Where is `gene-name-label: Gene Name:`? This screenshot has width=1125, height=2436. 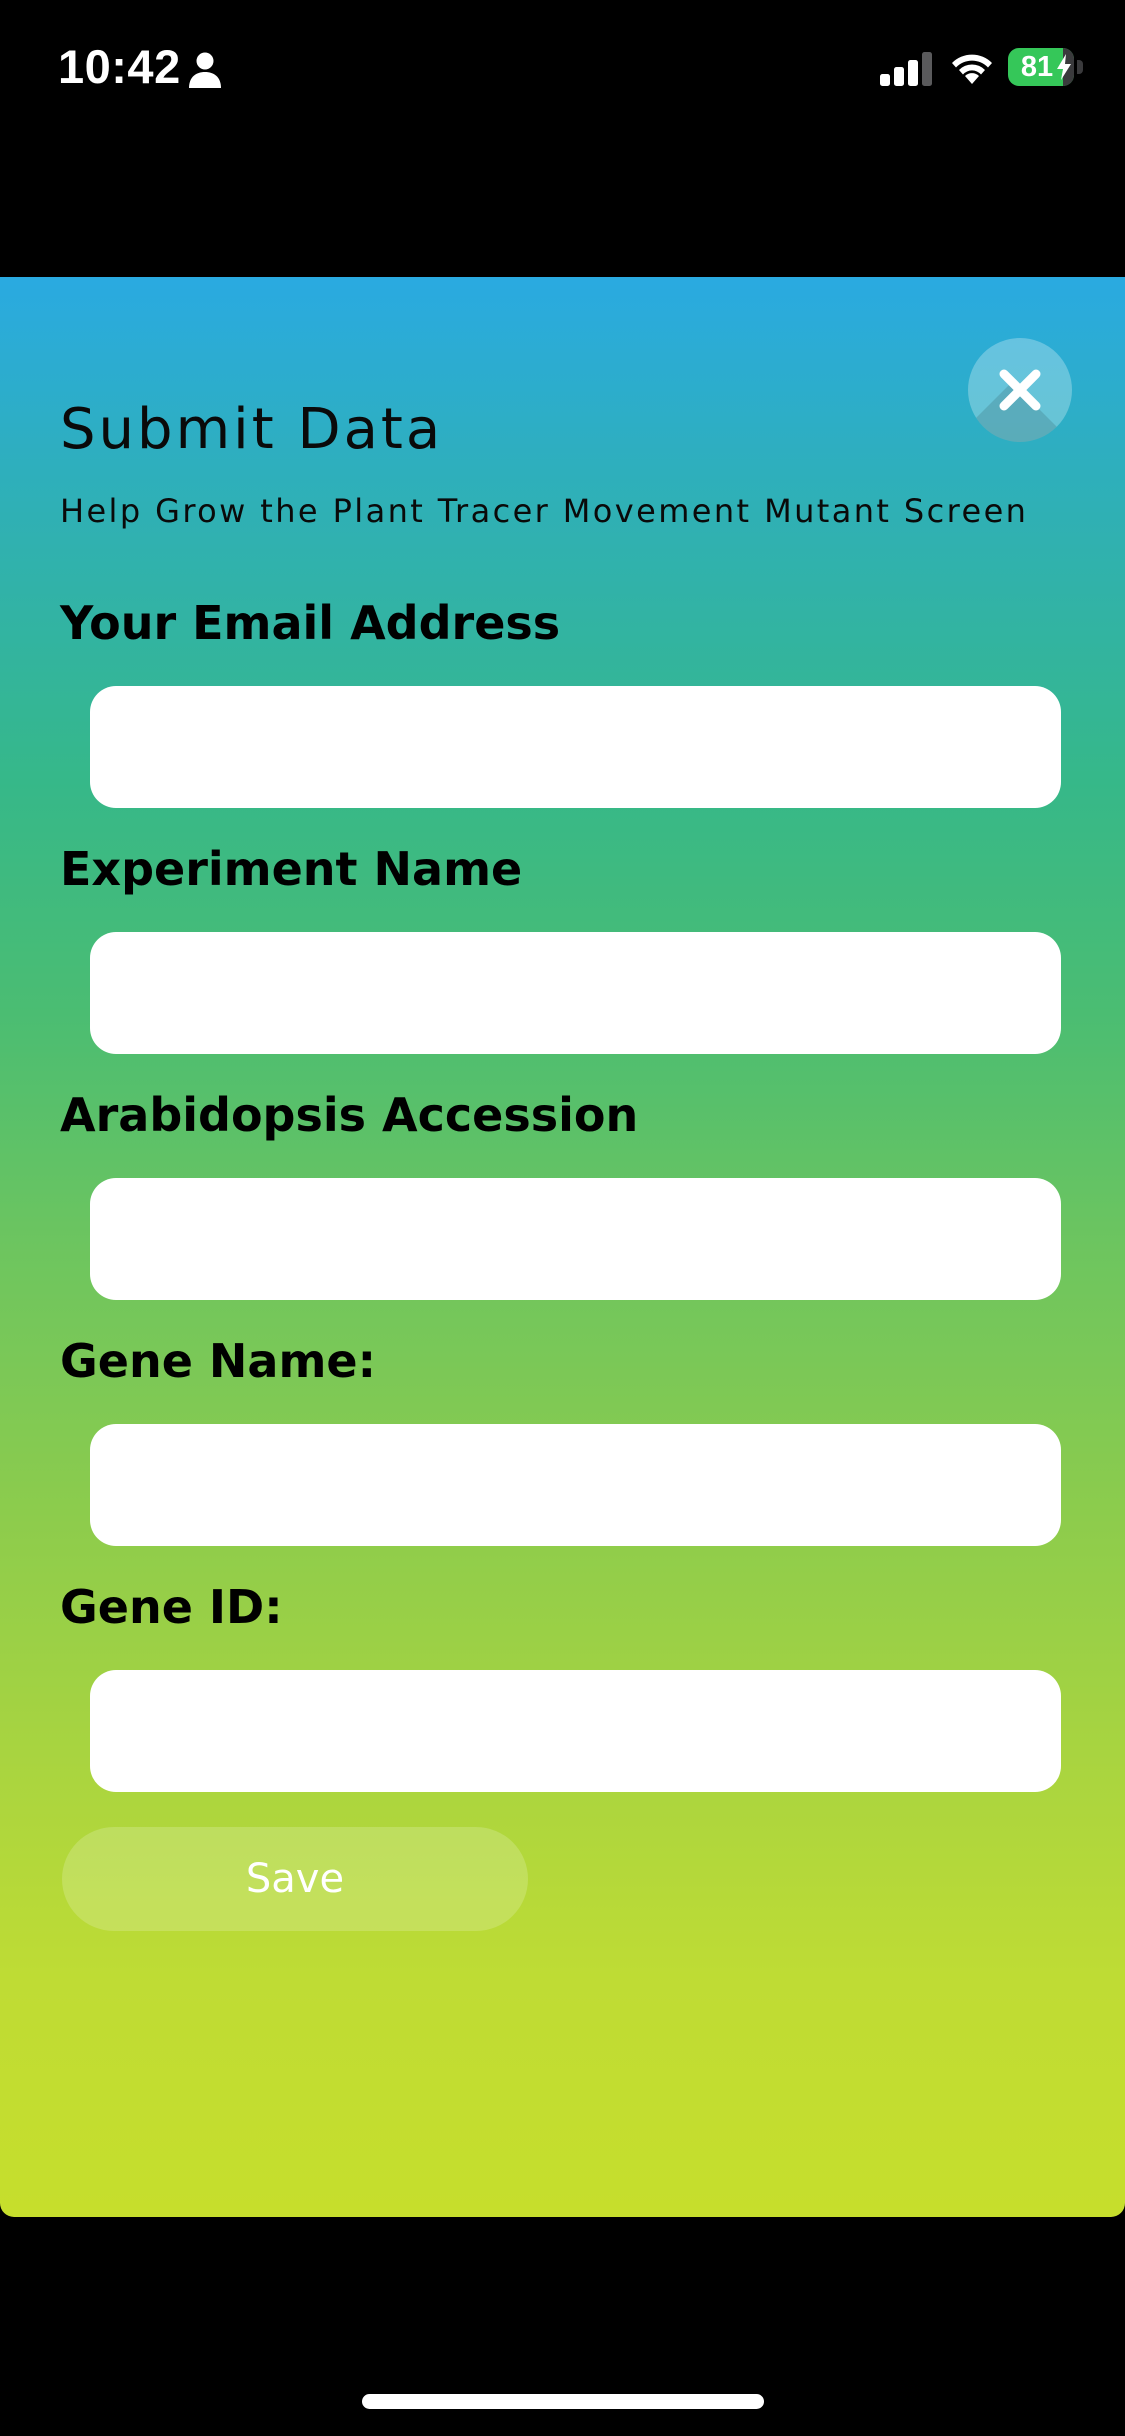
gene-name-label: Gene Name: is located at coordinates (218, 1361).